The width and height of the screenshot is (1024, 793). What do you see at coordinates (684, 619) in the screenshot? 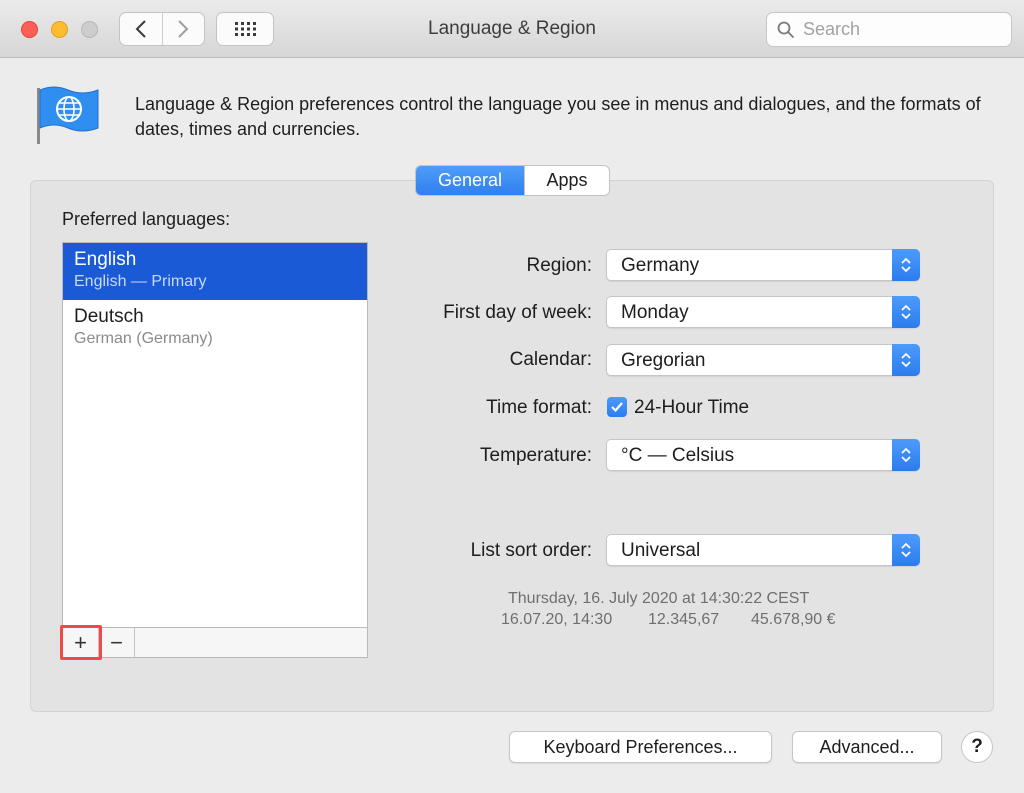
I see `sample-number: 12.345,67` at bounding box center [684, 619].